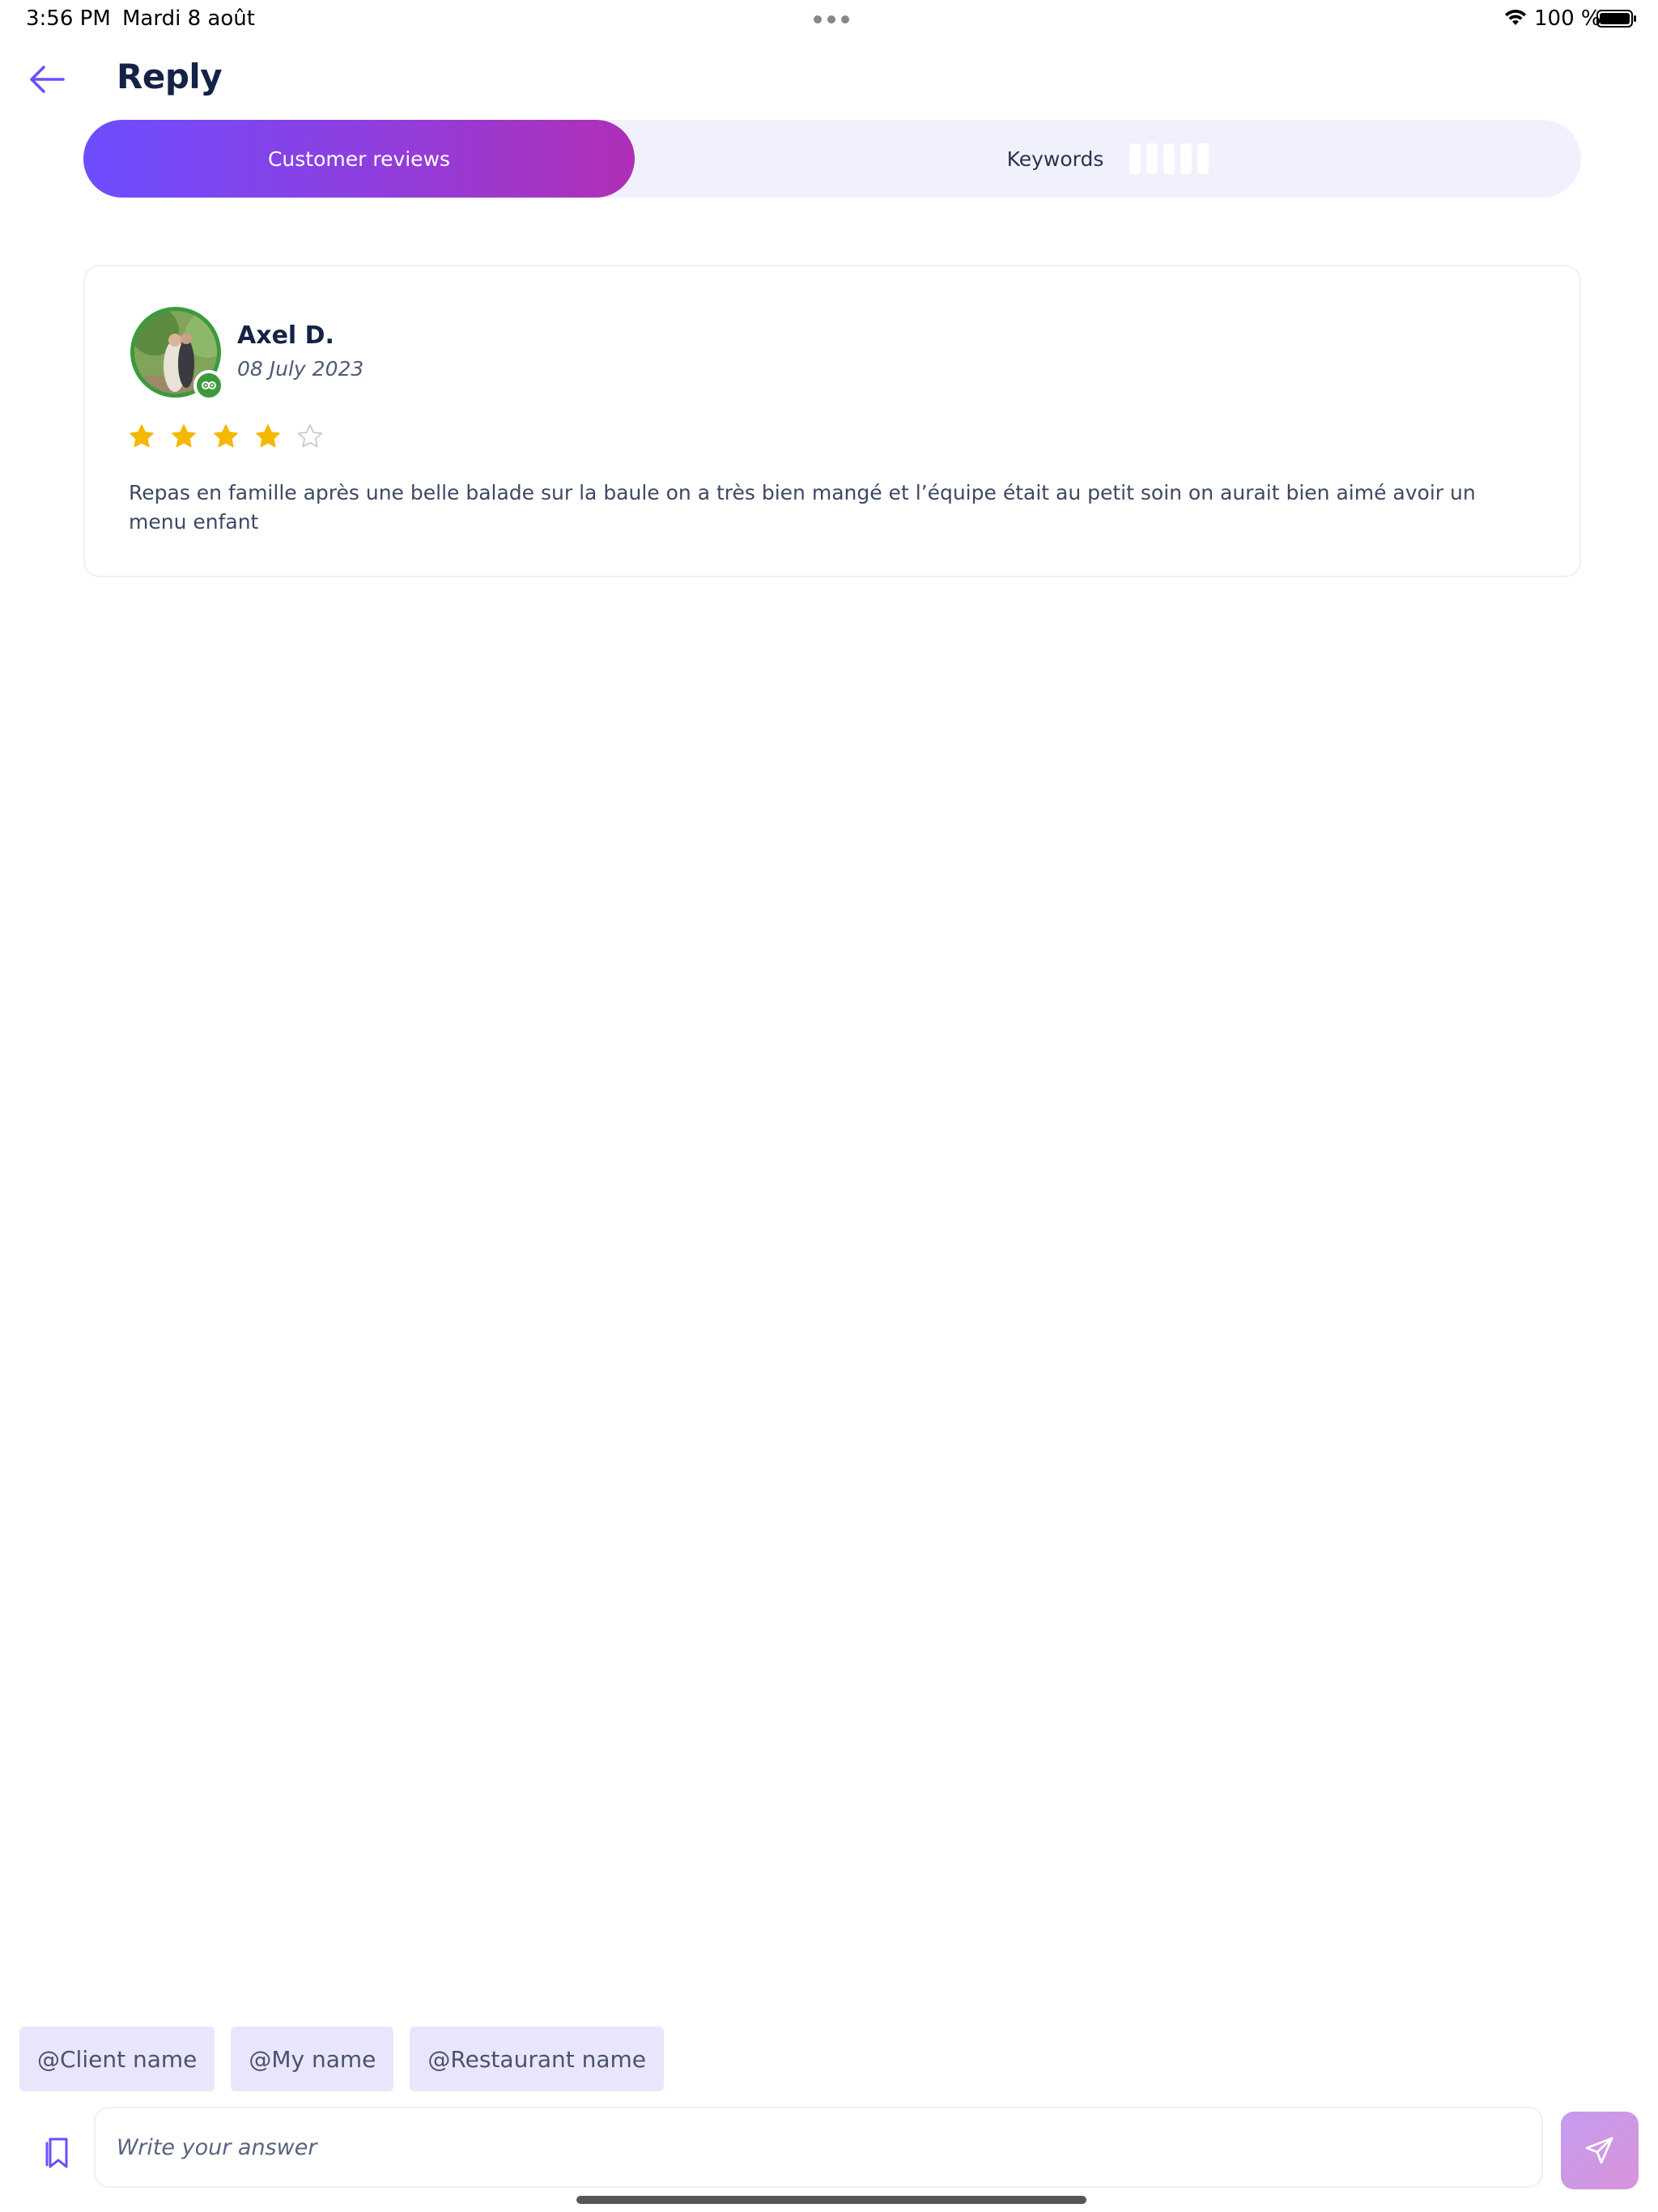 Image resolution: width=1658 pixels, height=2212 pixels. What do you see at coordinates (312, 2059) in the screenshot?
I see `mention-chip-my-name: @My name` at bounding box center [312, 2059].